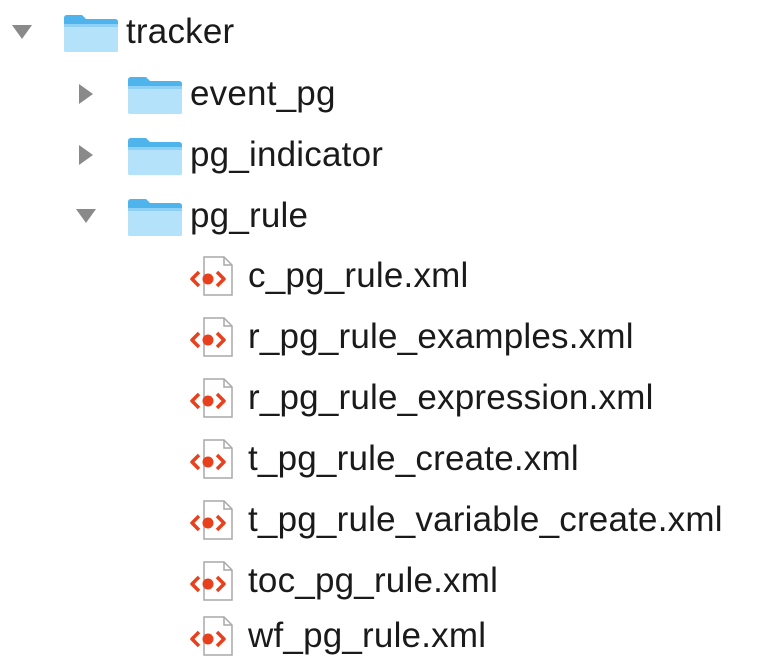  I want to click on folder-label: pg_indicator, so click(287, 154).